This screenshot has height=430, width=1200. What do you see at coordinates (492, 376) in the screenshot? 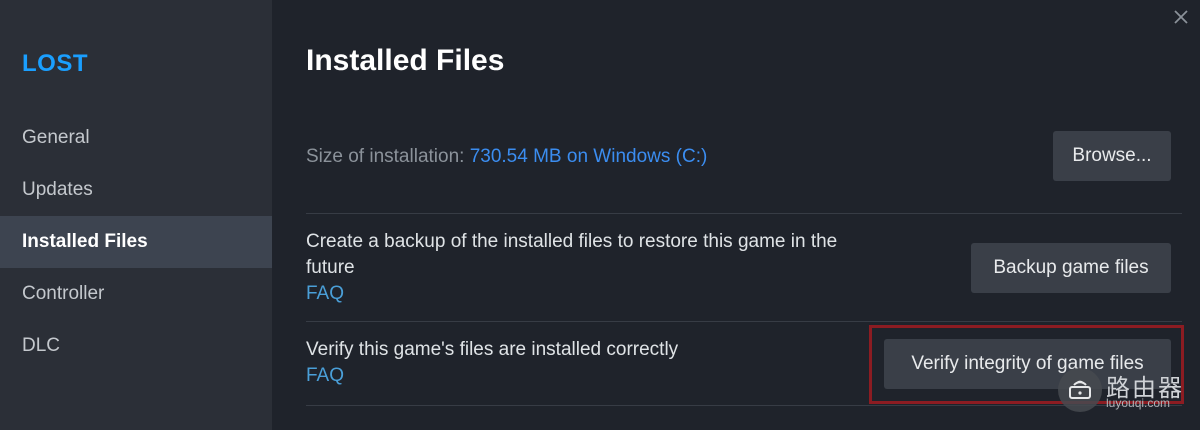
I see `verify-faq-link: FAQ` at bounding box center [492, 376].